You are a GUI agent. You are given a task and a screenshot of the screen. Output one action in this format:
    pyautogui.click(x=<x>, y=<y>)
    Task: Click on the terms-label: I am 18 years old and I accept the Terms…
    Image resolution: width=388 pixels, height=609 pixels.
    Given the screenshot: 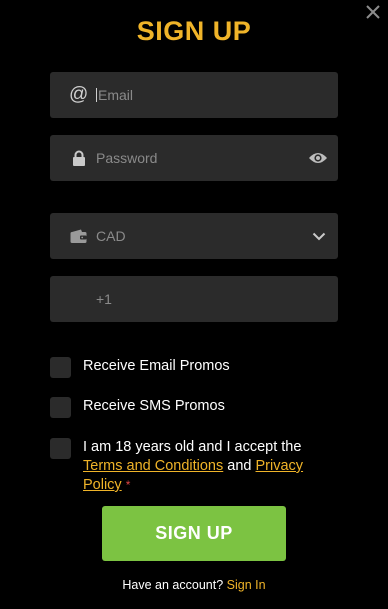 What is the action you would take?
    pyautogui.click(x=208, y=466)
    